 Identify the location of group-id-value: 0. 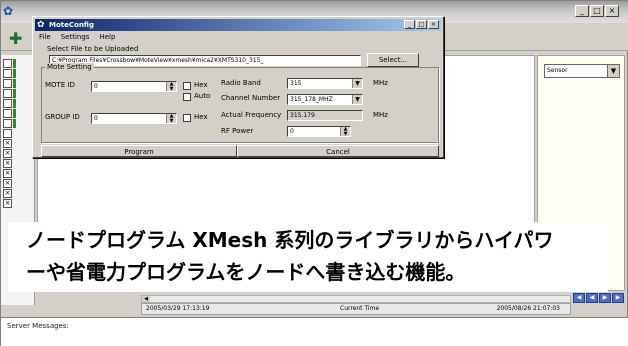
(96, 118).